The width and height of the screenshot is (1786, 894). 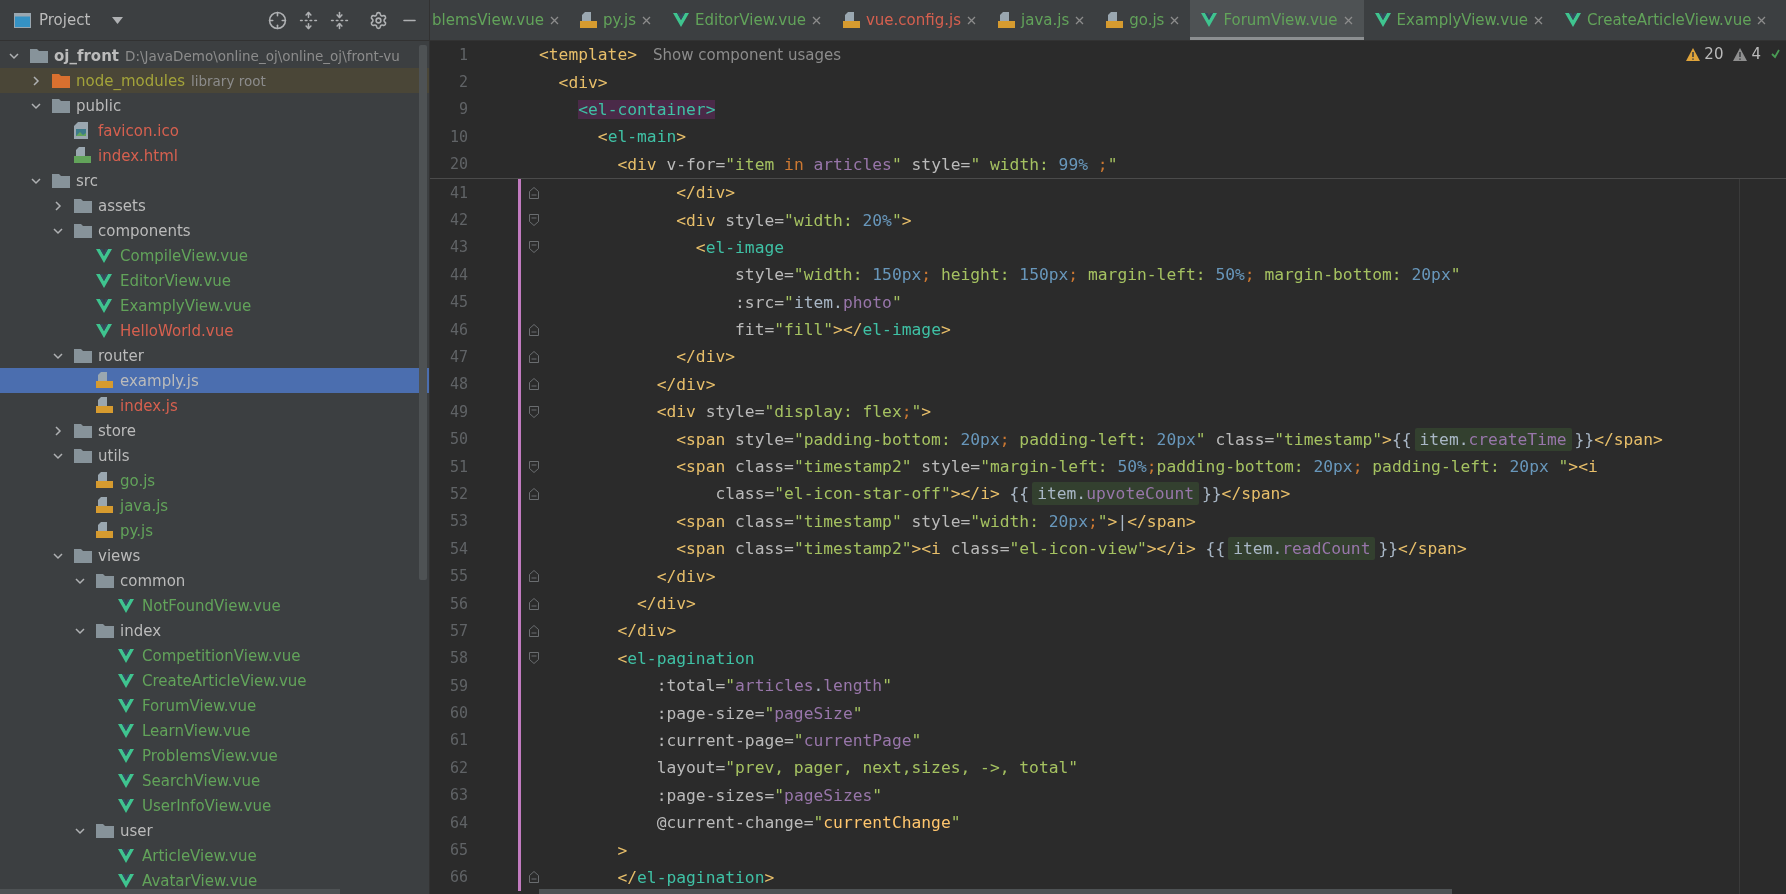 What do you see at coordinates (214, 855) in the screenshot?
I see `tree-item: ArticleView.vue` at bounding box center [214, 855].